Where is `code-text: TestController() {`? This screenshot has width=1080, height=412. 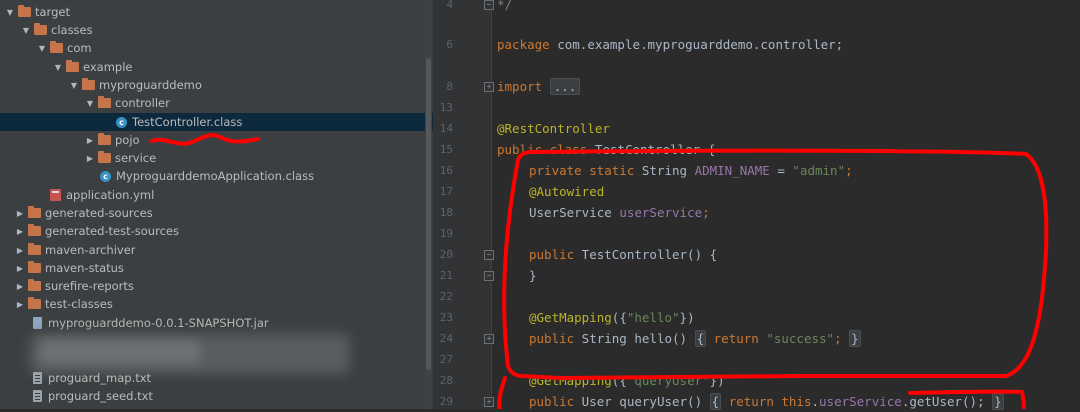
code-text: TestController() { is located at coordinates (646, 254).